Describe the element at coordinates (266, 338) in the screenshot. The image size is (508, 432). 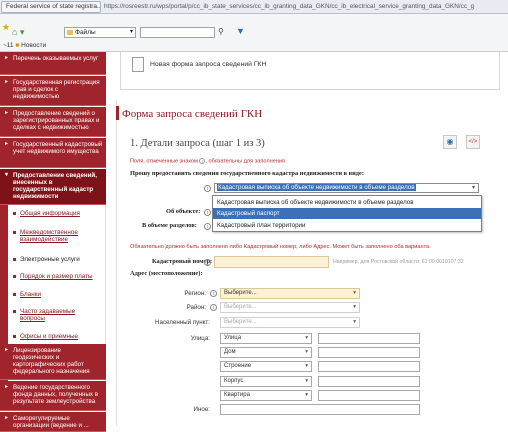
I see `street-type-select: Улица ▾` at that location.